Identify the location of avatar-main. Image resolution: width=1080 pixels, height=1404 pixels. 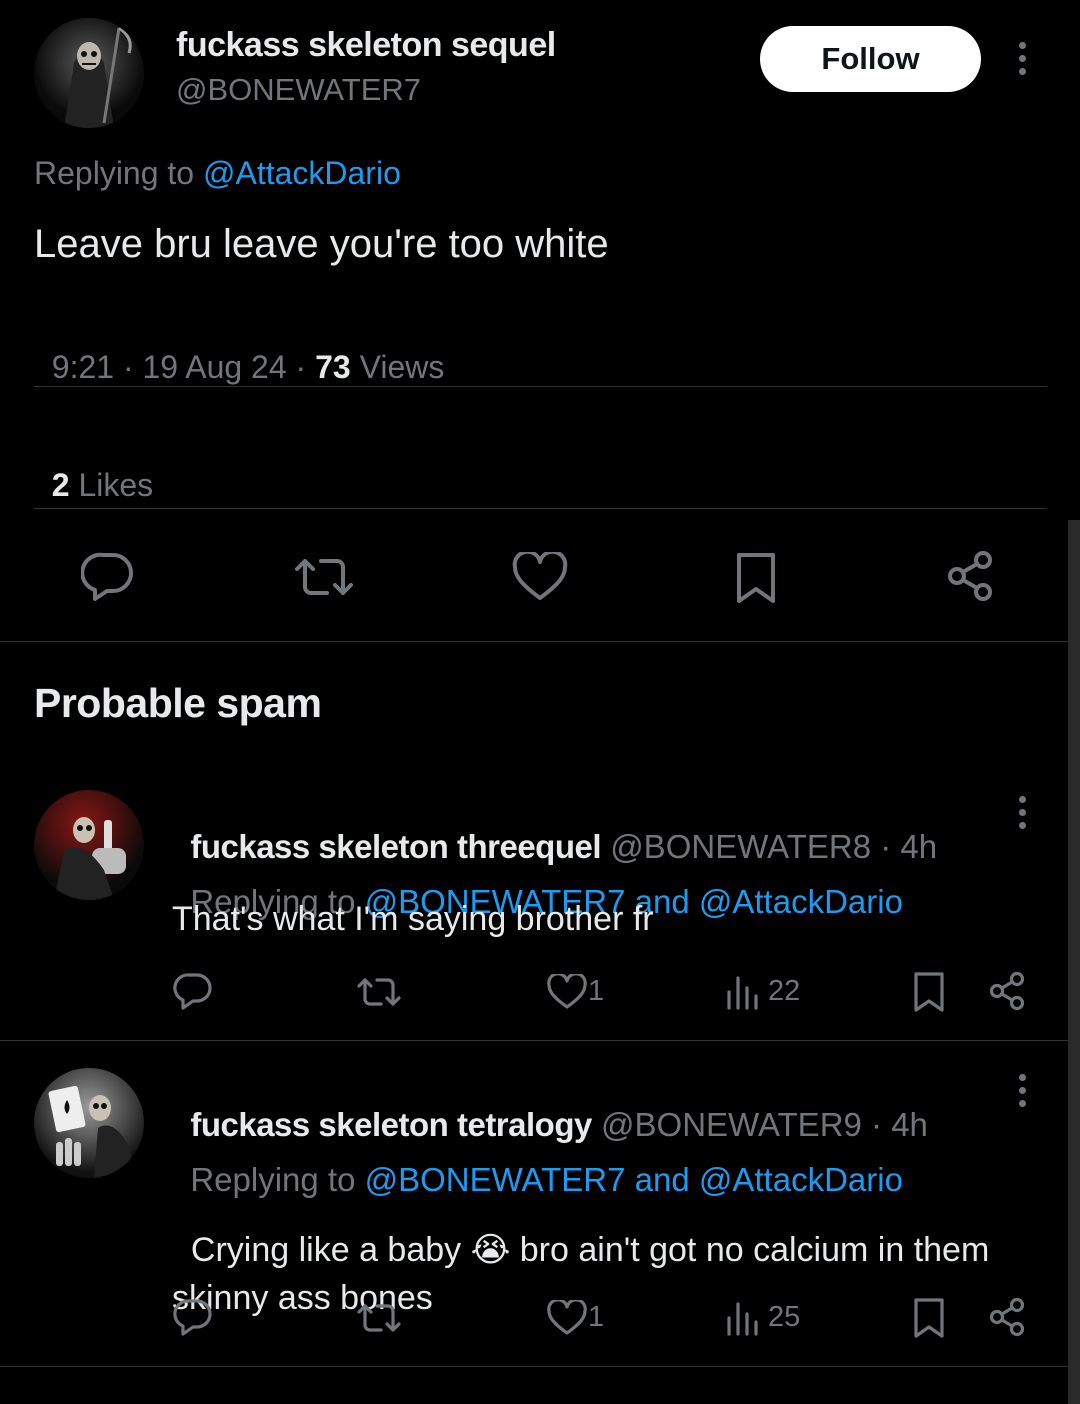
(89, 73).